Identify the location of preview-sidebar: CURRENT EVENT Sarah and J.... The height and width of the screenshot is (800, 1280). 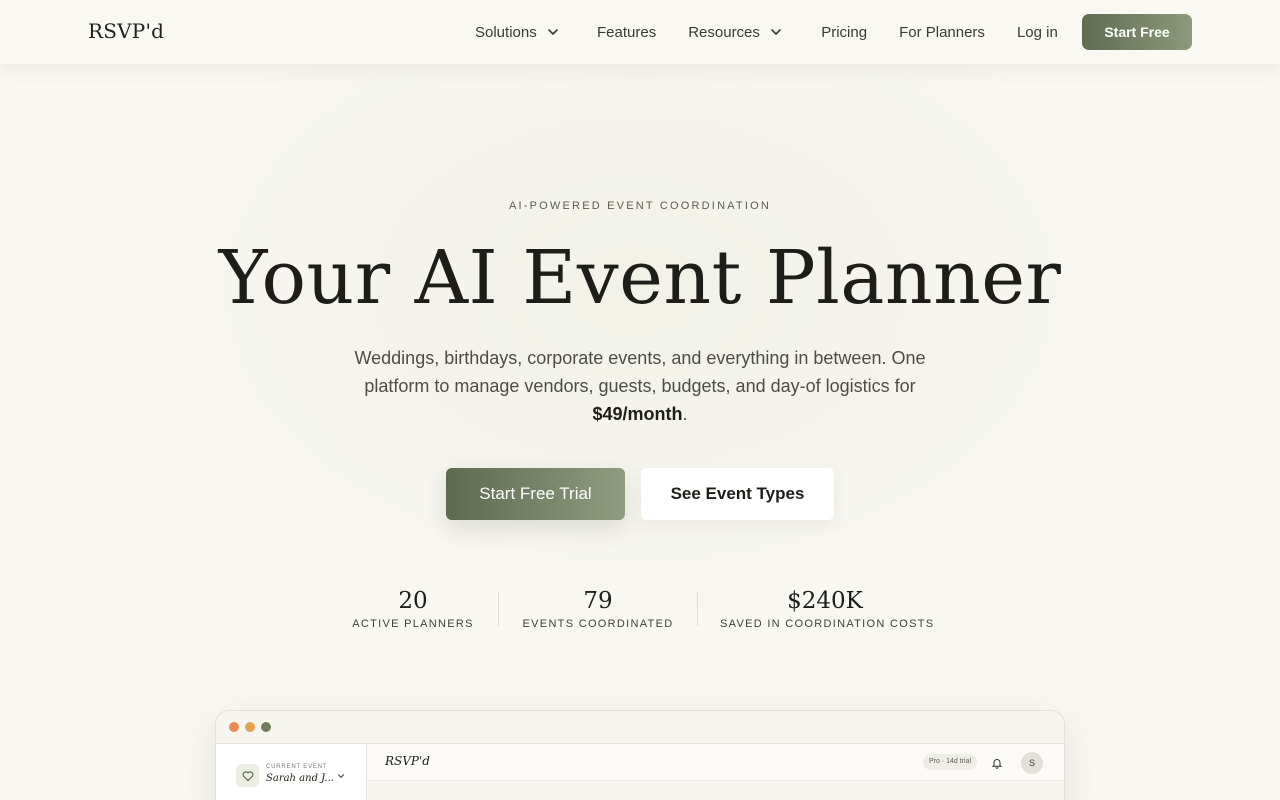
(291, 771).